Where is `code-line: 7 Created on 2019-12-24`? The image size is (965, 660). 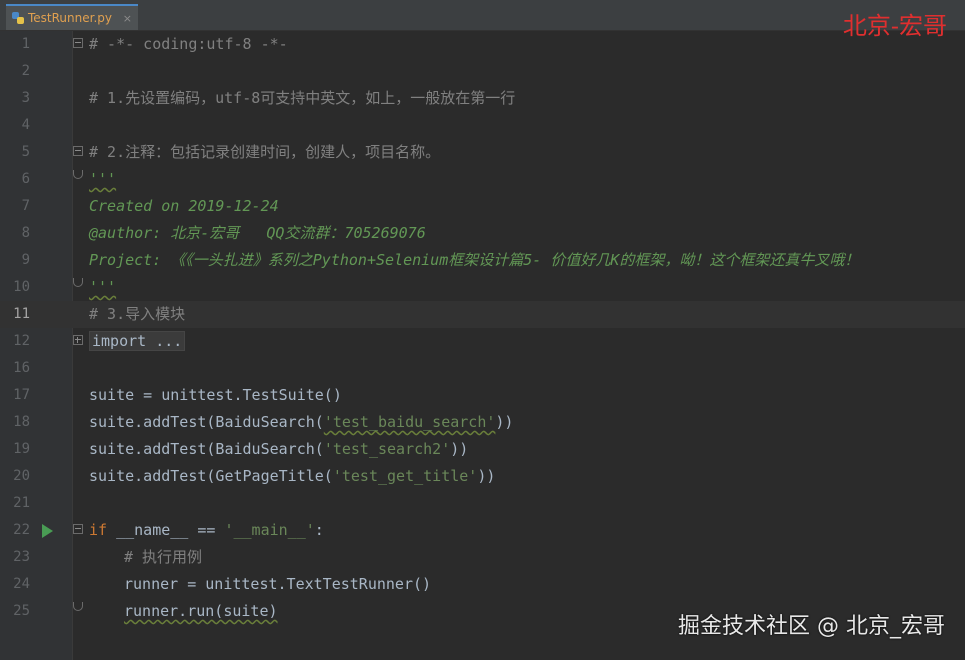 code-line: 7 Created on 2019-12-24 is located at coordinates (482, 206).